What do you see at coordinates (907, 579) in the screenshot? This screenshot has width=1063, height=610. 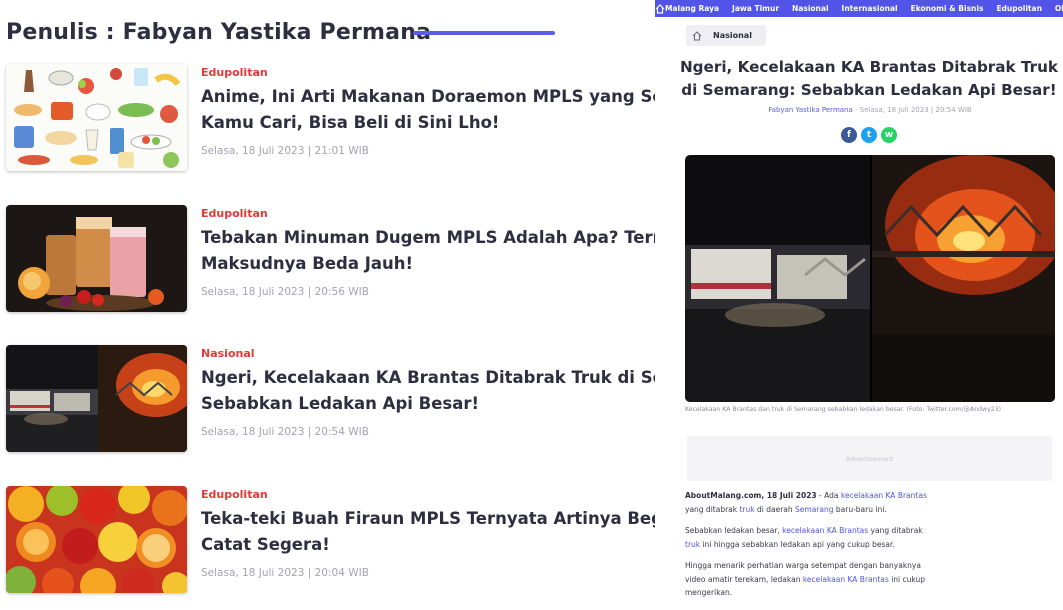 I see `body-text: ini cukup` at bounding box center [907, 579].